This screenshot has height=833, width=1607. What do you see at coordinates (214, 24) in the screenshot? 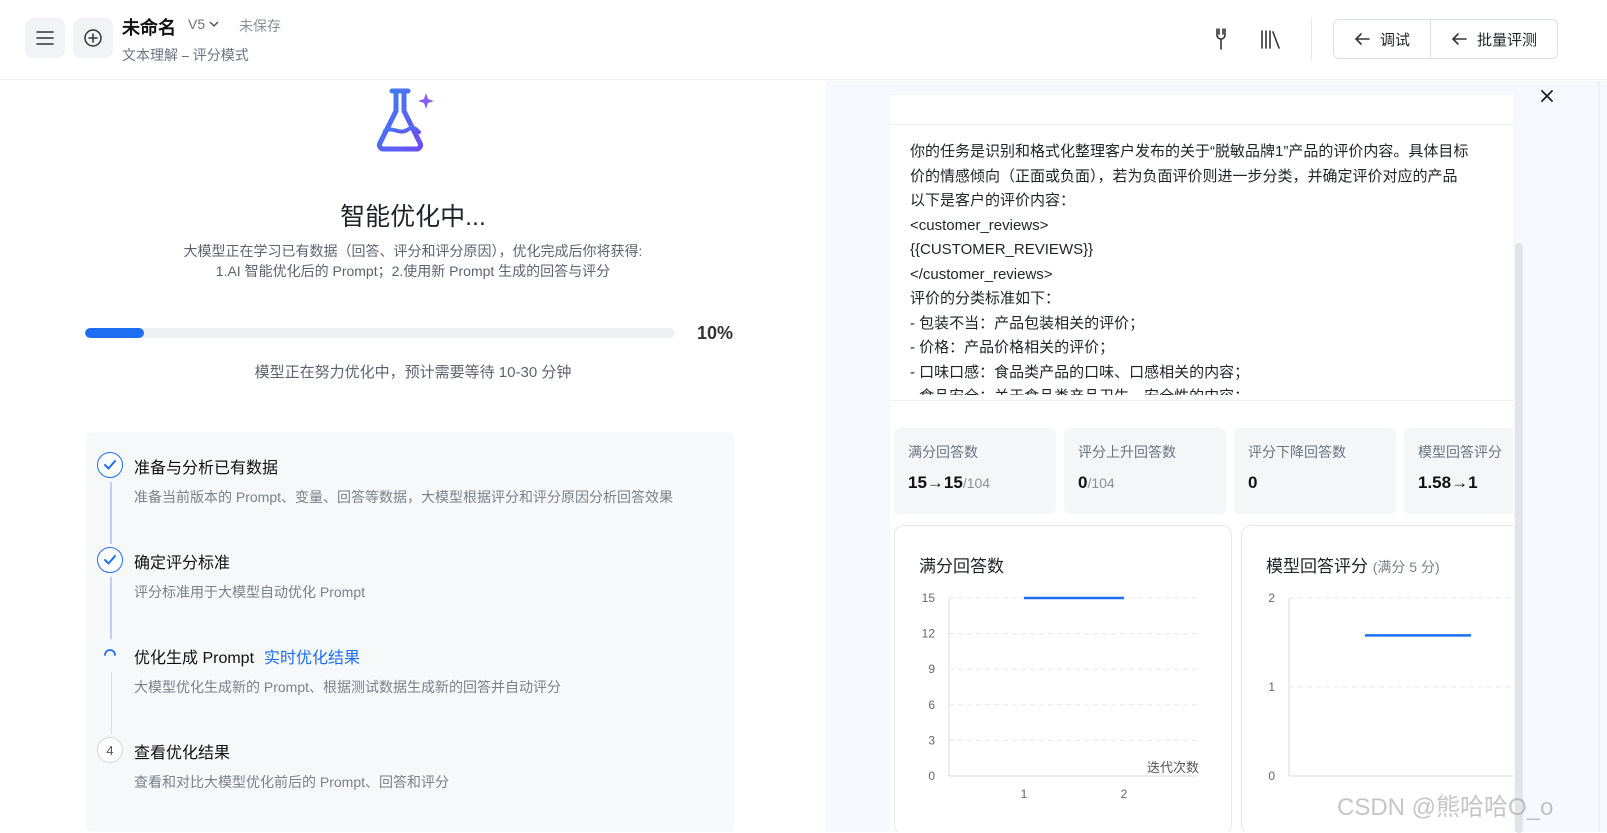
I see `chevron-down-icon` at bounding box center [214, 24].